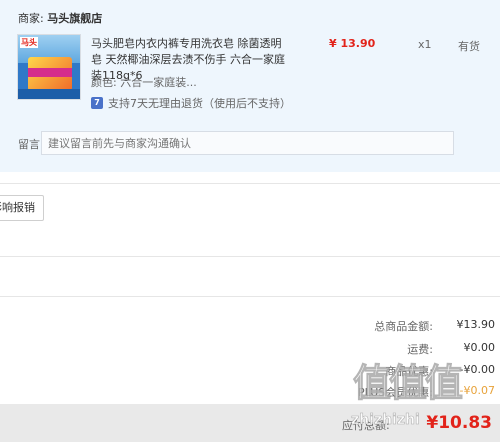  What do you see at coordinates (403, 326) in the screenshot?
I see `summary-label: 总商品金额:` at bounding box center [403, 326].